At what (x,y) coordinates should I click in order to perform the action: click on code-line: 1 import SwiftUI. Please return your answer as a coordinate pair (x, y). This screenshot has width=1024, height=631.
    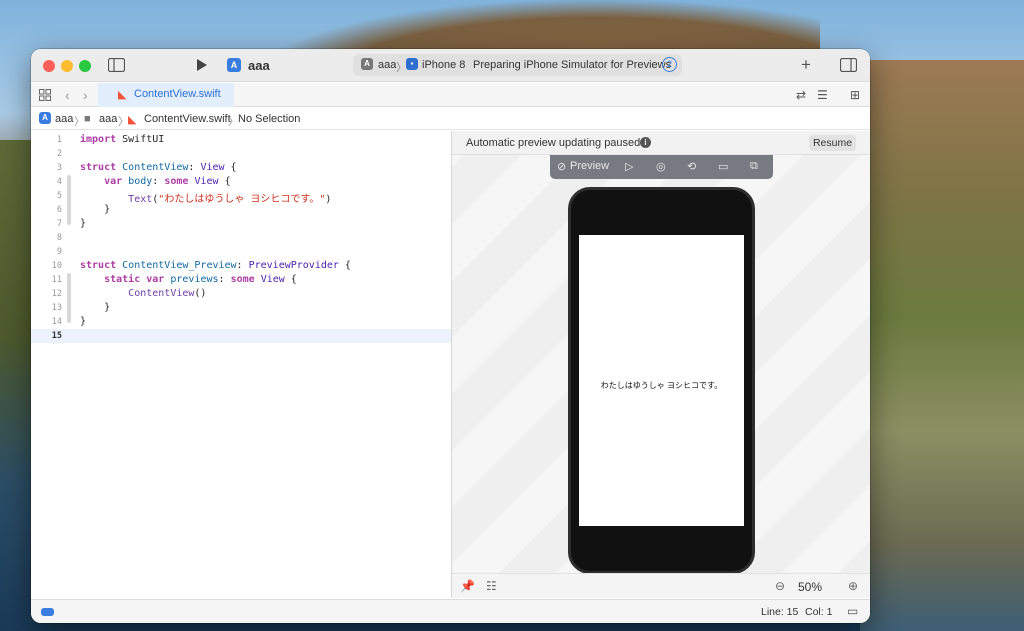
    Looking at the image, I should click on (241, 140).